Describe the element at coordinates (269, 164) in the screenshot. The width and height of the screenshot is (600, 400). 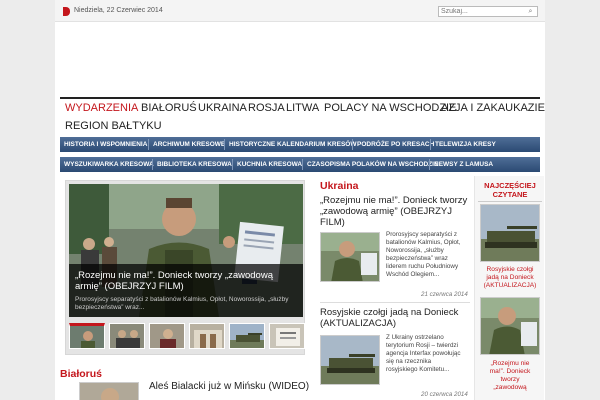
I see `subnav-kuchnia: KUCHNIA KRESOWA` at that location.